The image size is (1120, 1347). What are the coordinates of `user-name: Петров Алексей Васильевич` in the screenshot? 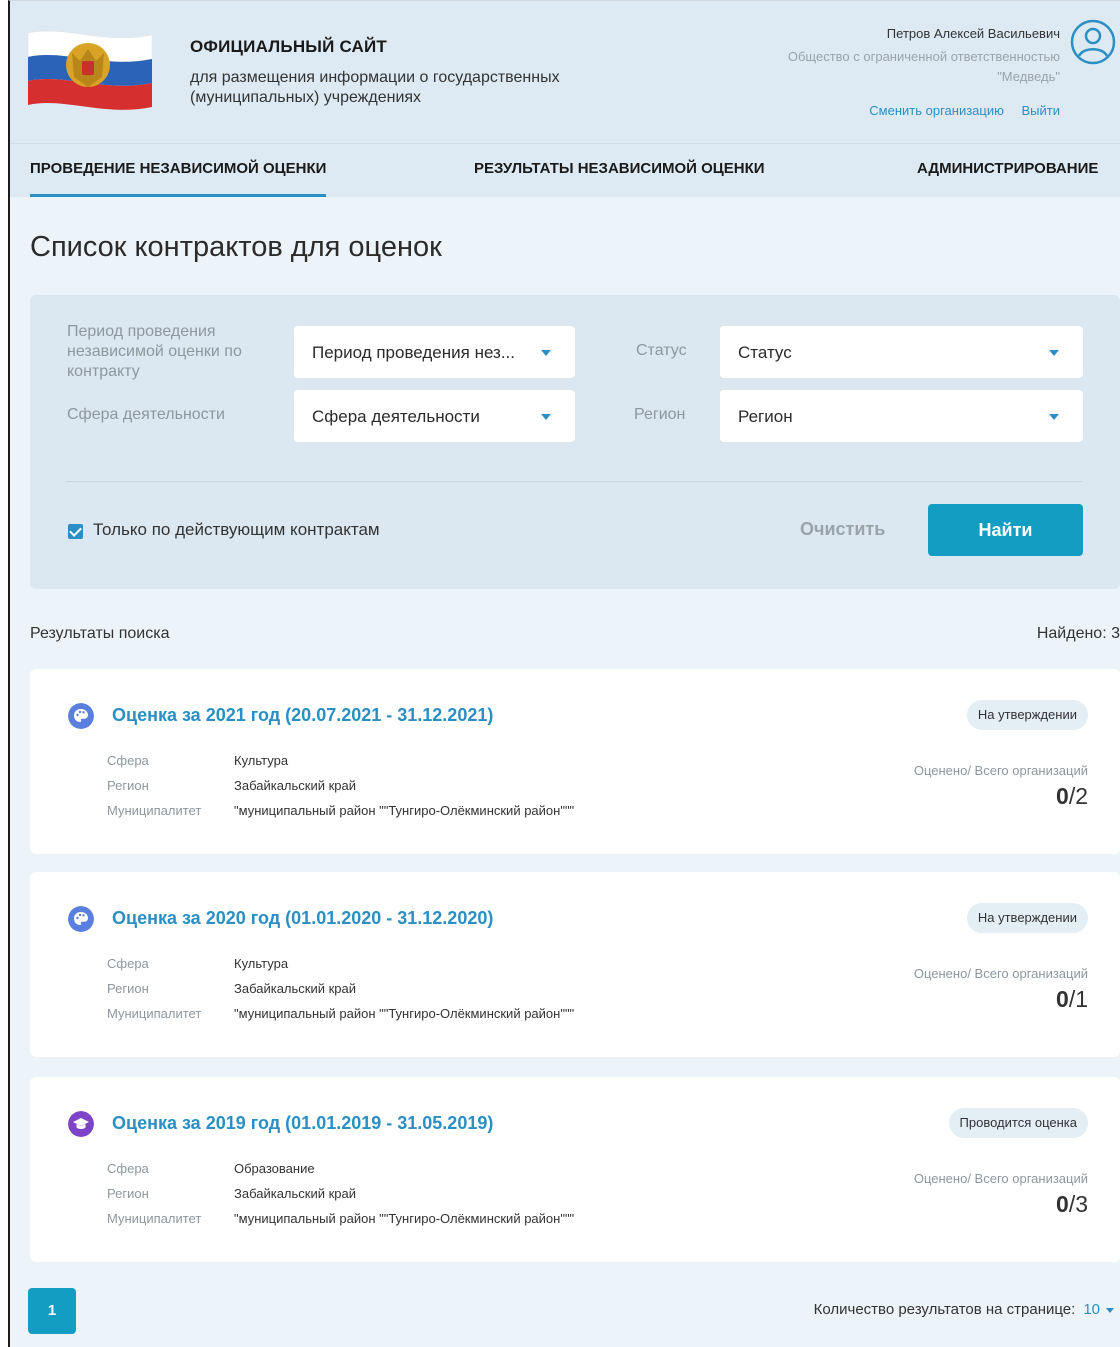 It's located at (973, 33).